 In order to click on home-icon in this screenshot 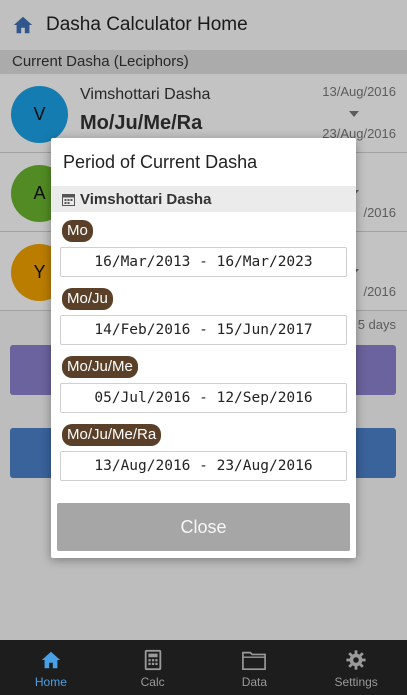, I will do `click(51, 660)`.